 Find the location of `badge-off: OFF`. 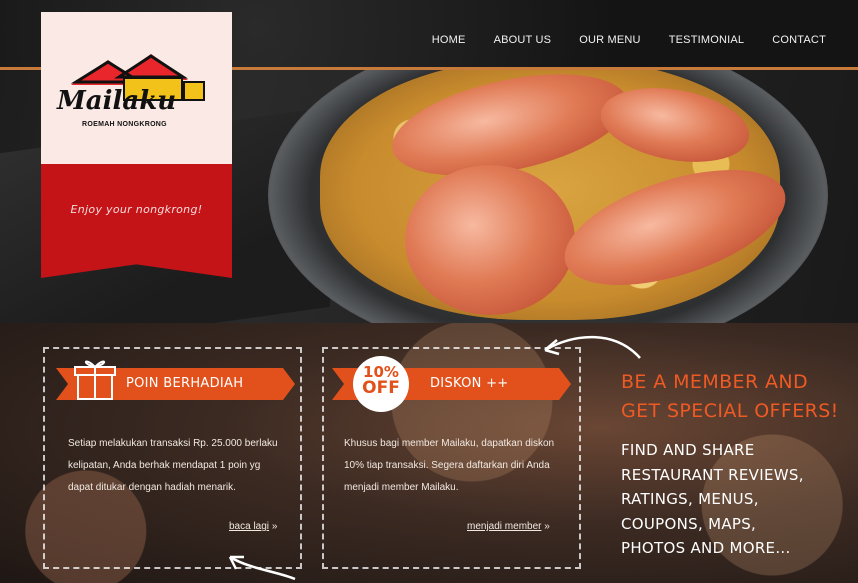

badge-off: OFF is located at coordinates (381, 388).